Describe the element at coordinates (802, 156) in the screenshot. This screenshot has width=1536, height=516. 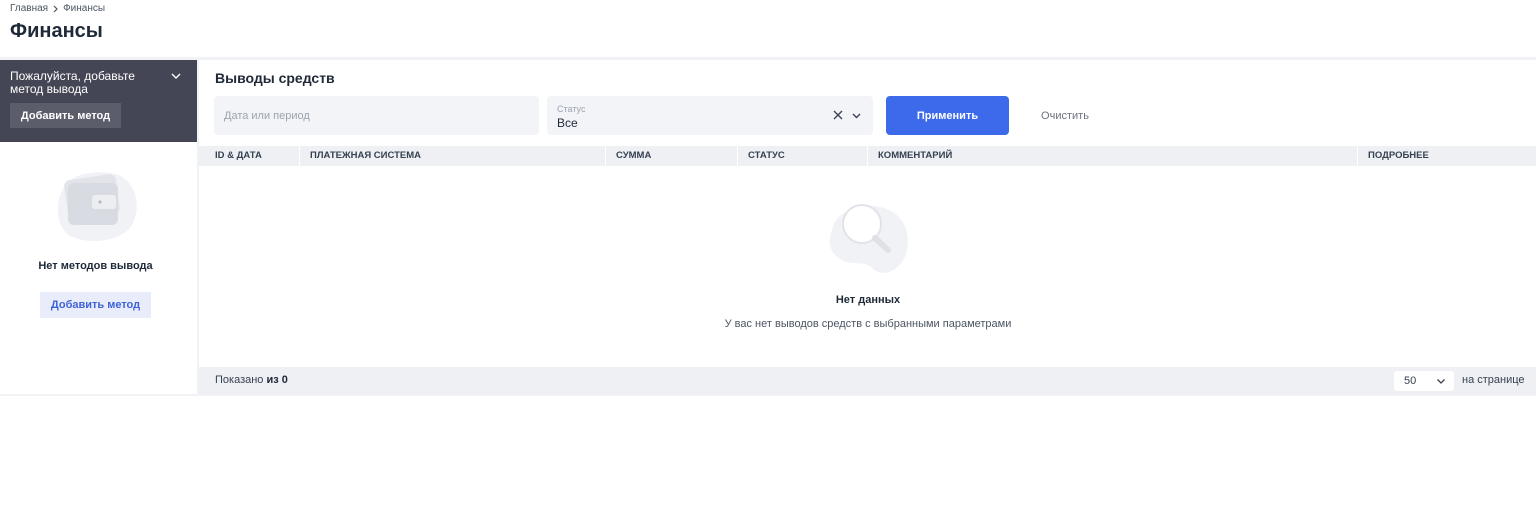
I see `column-status: СТАТУС` at that location.